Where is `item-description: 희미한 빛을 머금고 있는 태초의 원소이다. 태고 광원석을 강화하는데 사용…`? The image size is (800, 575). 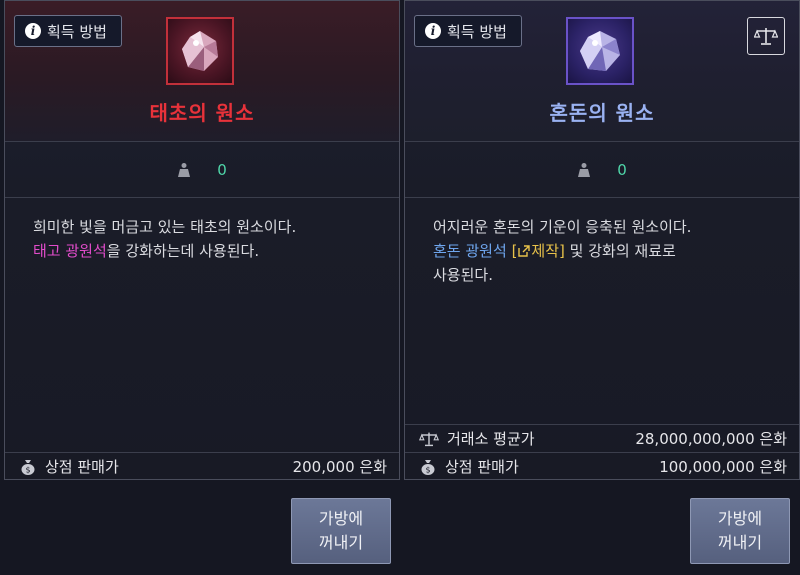
item-description: 희미한 빛을 머금고 있는 태초의 원소이다. 태고 광원석을 강화하는데 사용… is located at coordinates (206, 239).